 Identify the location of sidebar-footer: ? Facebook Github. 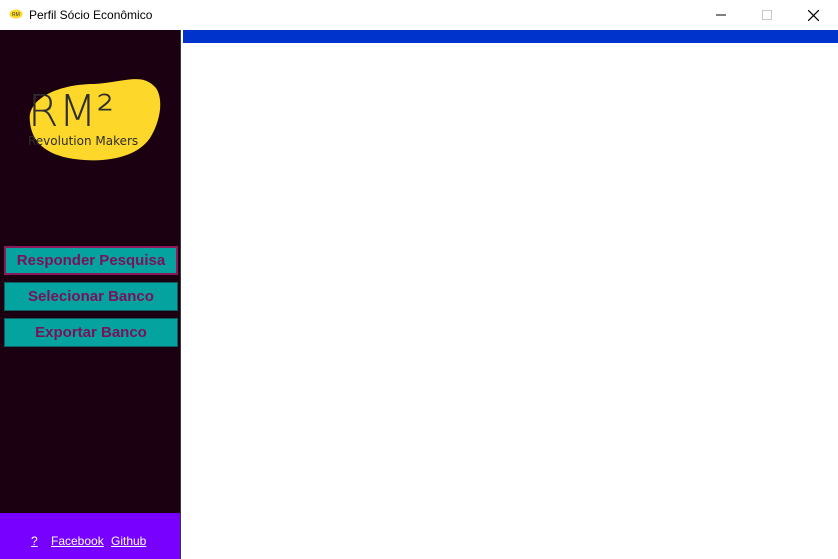
(90, 536).